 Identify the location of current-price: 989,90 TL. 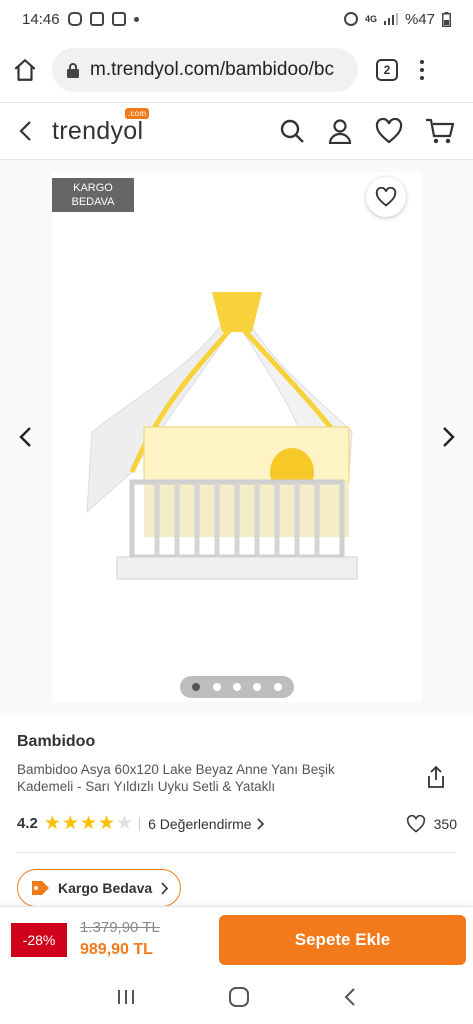
(116, 949).